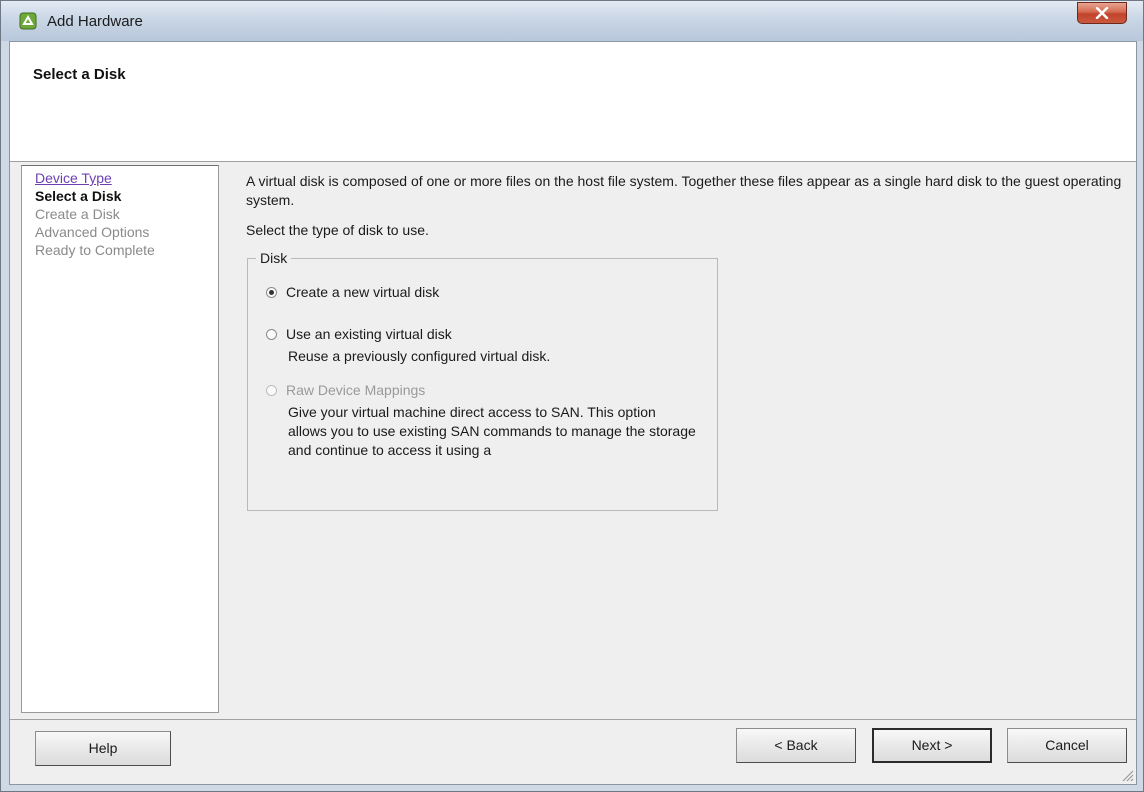  What do you see at coordinates (28, 21) in the screenshot?
I see `vsphere-icon` at bounding box center [28, 21].